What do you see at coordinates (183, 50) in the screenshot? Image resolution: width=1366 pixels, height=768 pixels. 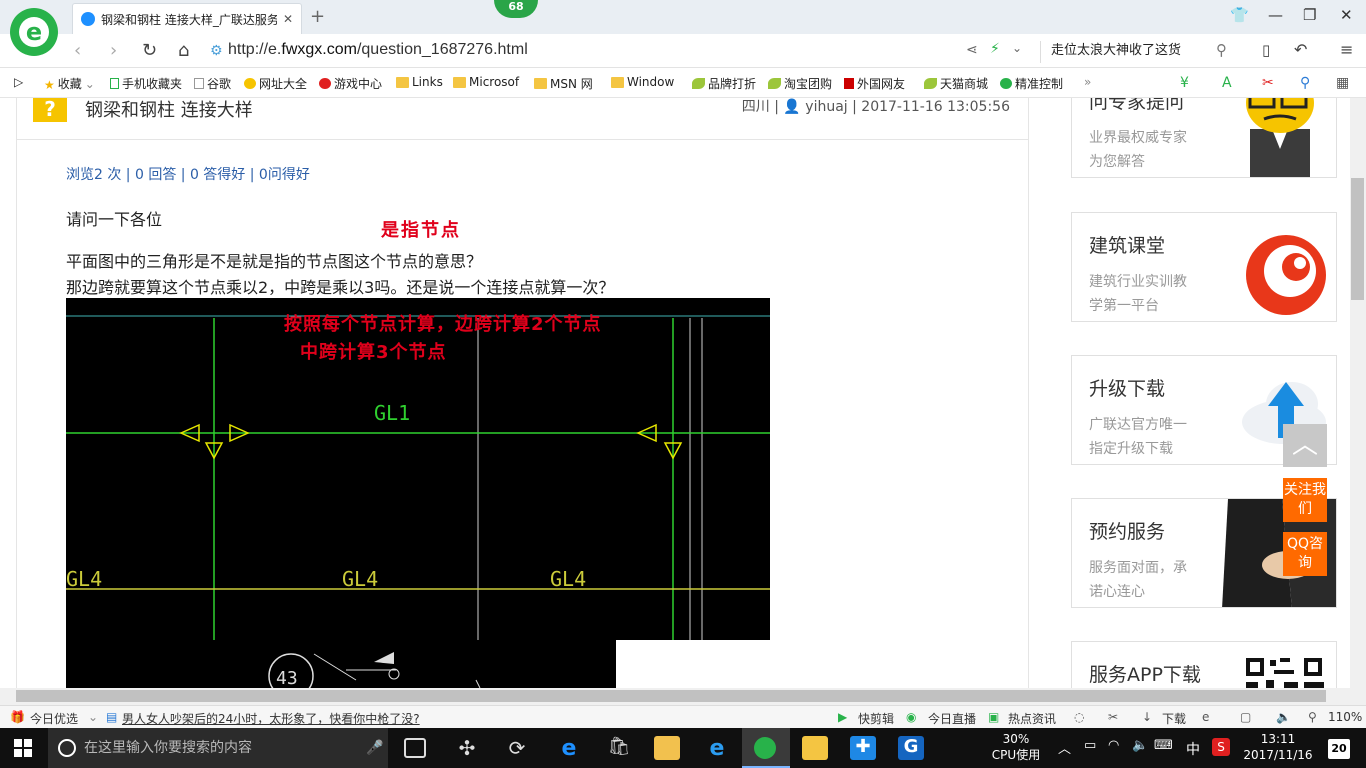 I see `home-icon: ⌂` at bounding box center [183, 50].